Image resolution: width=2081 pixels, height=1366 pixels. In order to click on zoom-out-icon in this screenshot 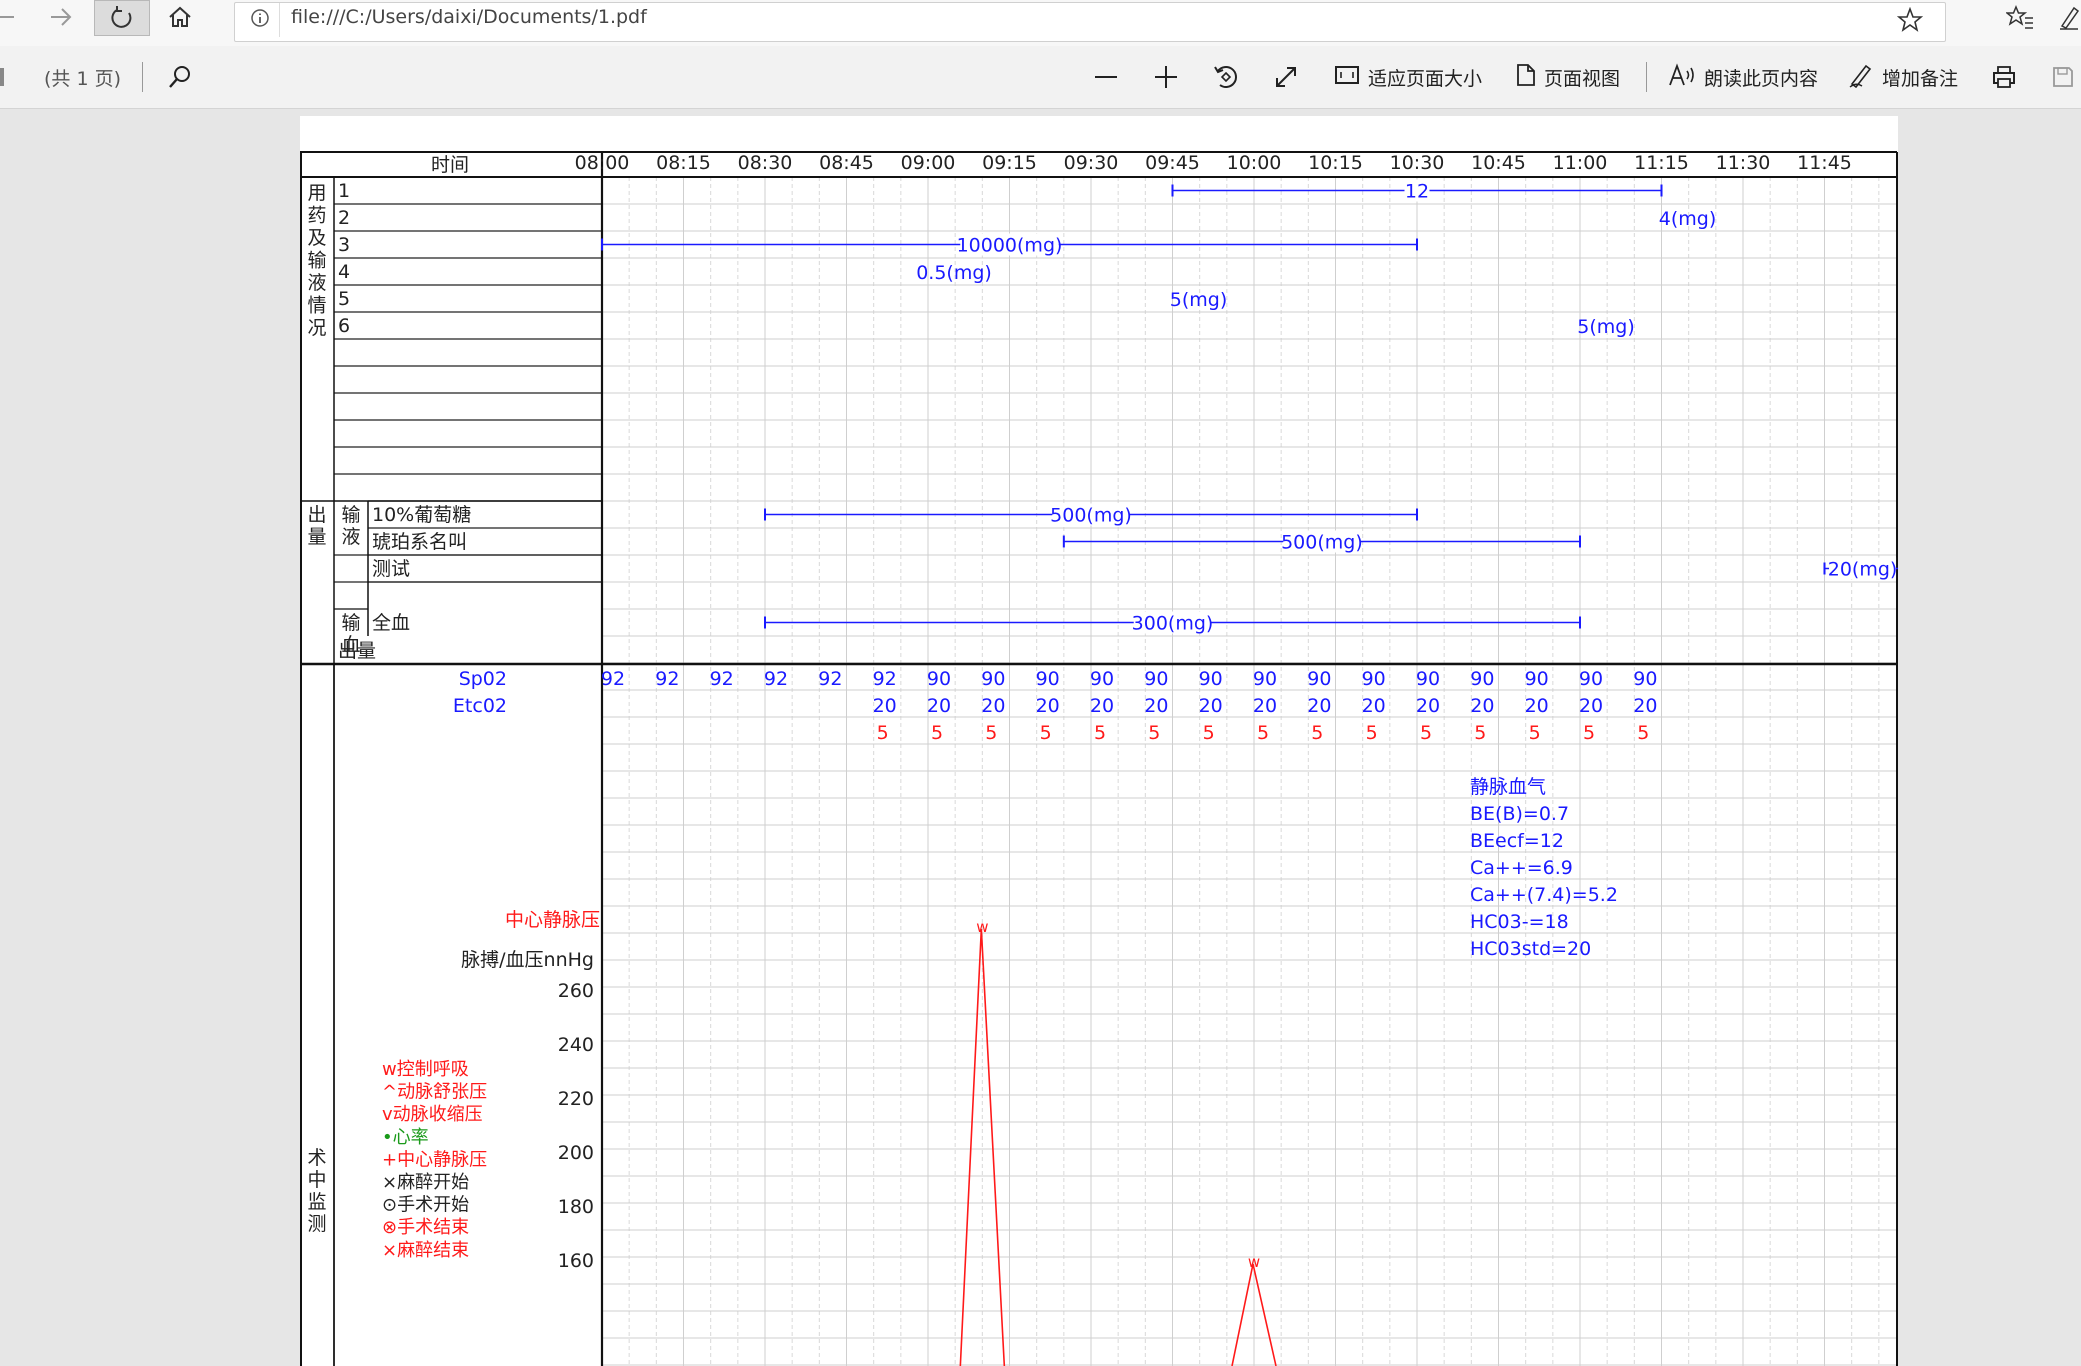, I will do `click(1106, 77)`.